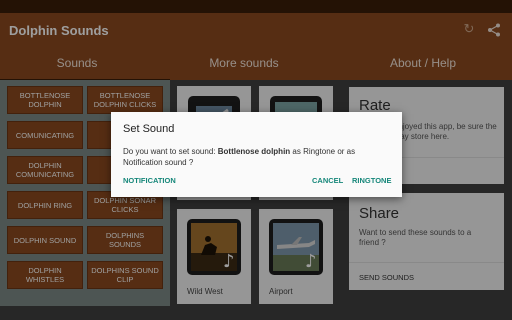 The height and width of the screenshot is (320, 512). What do you see at coordinates (327, 180) in the screenshot?
I see `cancel-button: CANCEL` at bounding box center [327, 180].